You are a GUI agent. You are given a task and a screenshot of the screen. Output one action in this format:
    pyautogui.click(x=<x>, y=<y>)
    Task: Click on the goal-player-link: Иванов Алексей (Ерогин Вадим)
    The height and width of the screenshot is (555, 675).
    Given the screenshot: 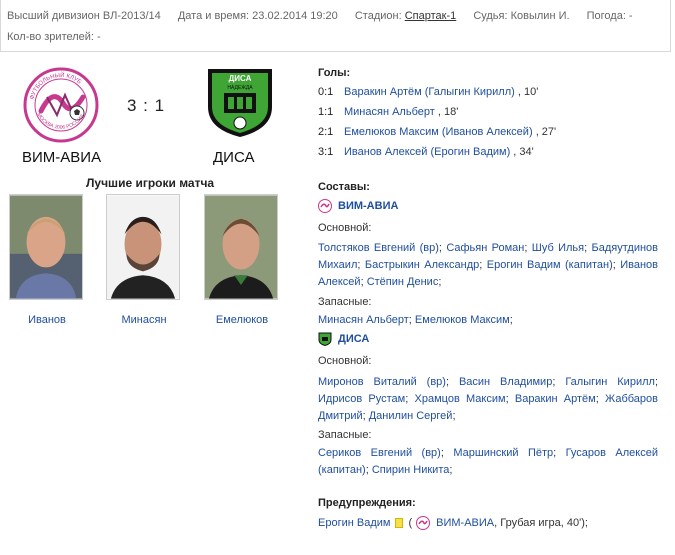 What is the action you would take?
    pyautogui.click(x=427, y=152)
    